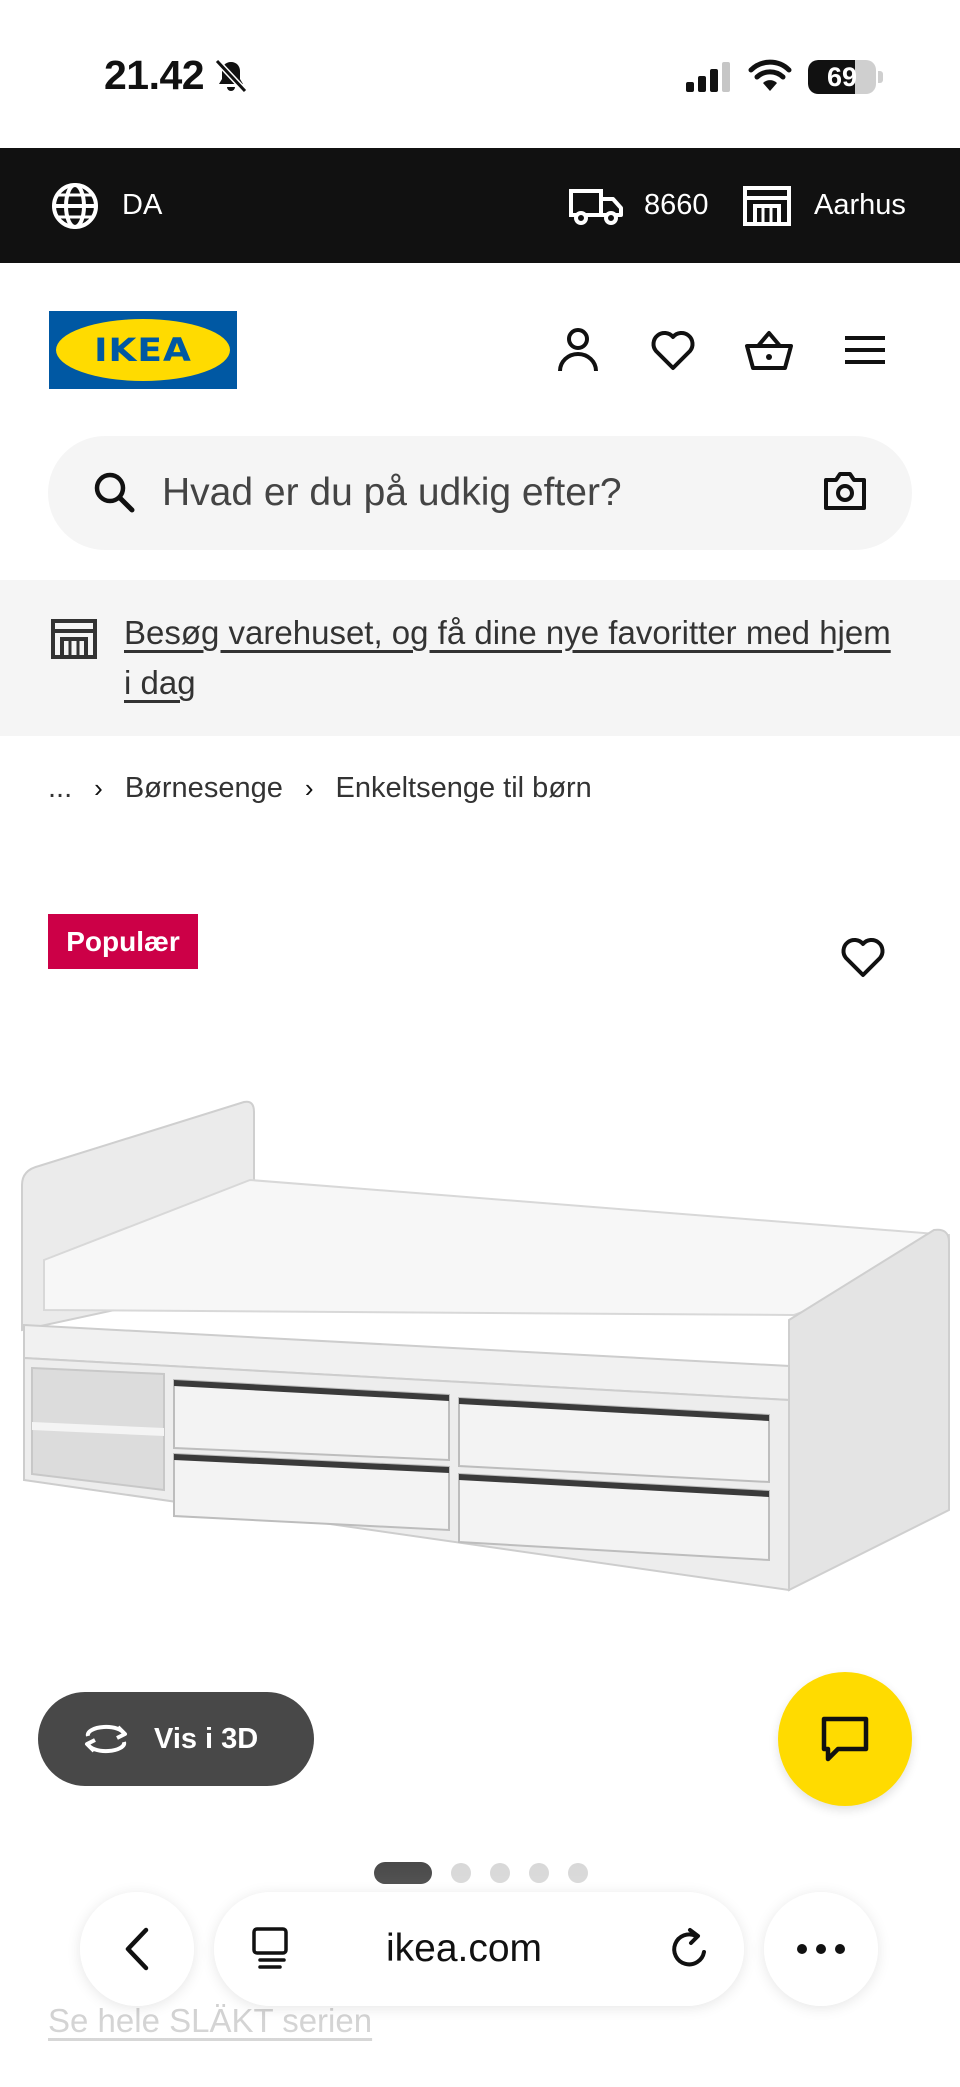  Describe the element at coordinates (75, 205) in the screenshot. I see `globe-icon` at that location.